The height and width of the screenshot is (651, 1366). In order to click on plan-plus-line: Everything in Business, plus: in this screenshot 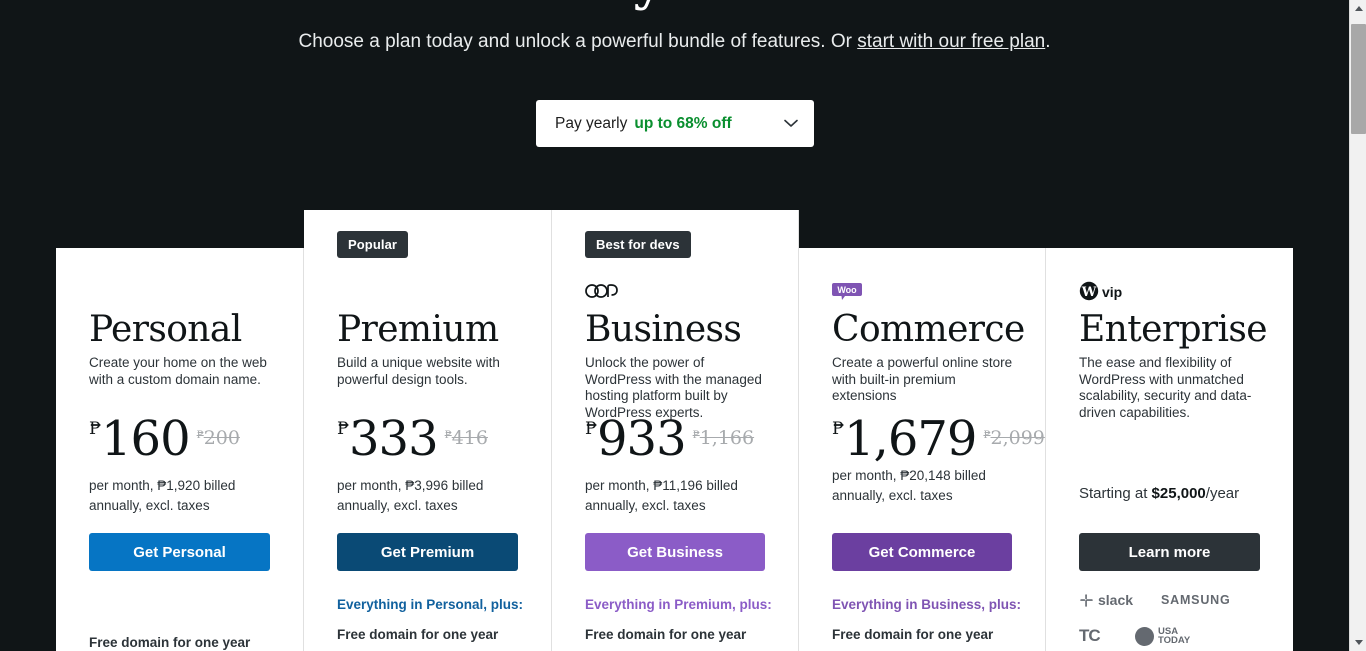, I will do `click(927, 604)`.